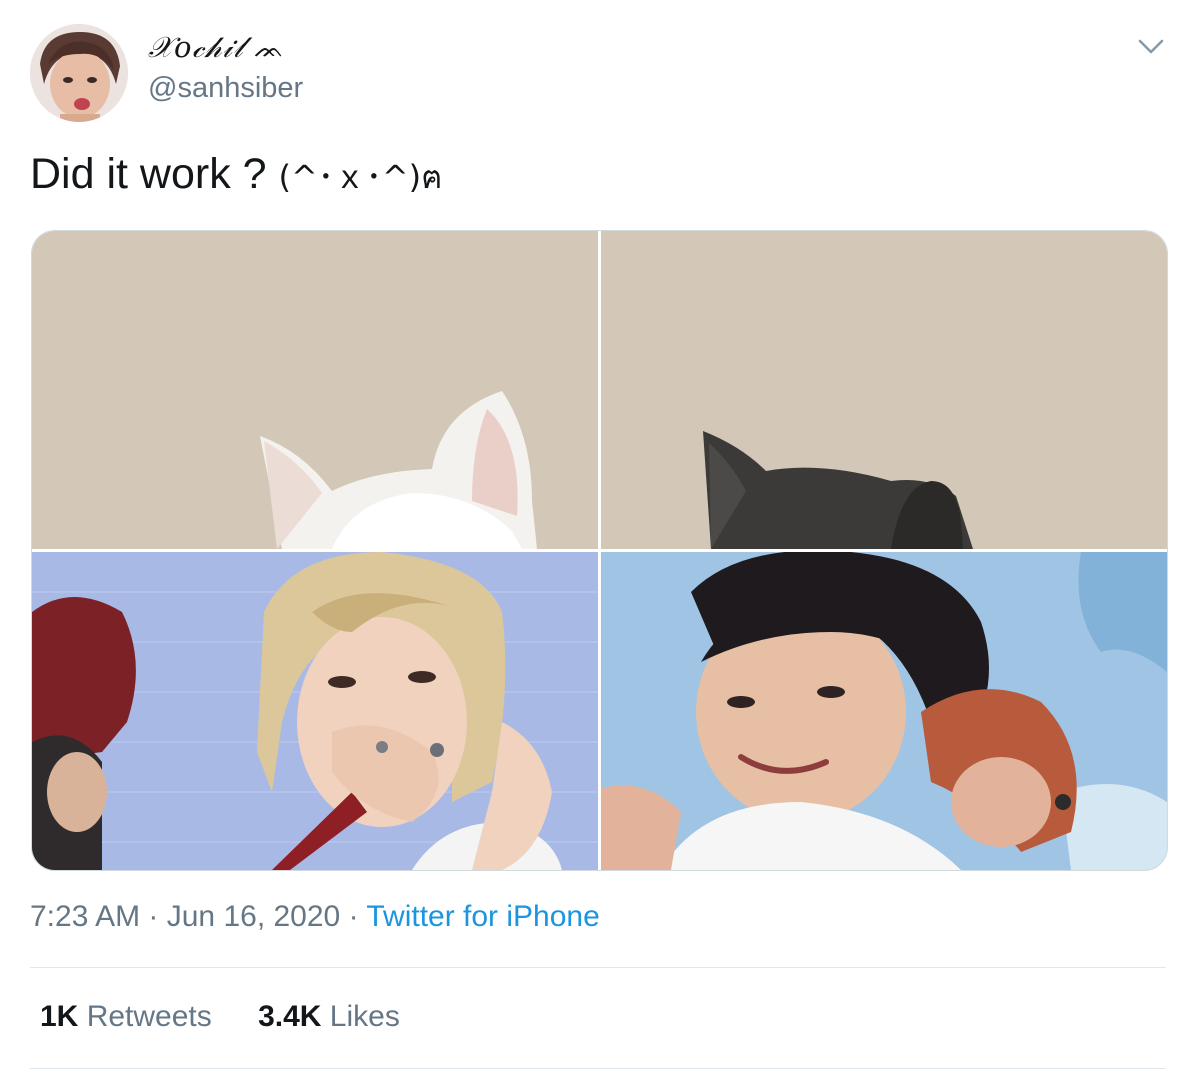 This screenshot has width=1200, height=1074. What do you see at coordinates (290, 1016) in the screenshot?
I see `likes-count: 3.4K` at bounding box center [290, 1016].